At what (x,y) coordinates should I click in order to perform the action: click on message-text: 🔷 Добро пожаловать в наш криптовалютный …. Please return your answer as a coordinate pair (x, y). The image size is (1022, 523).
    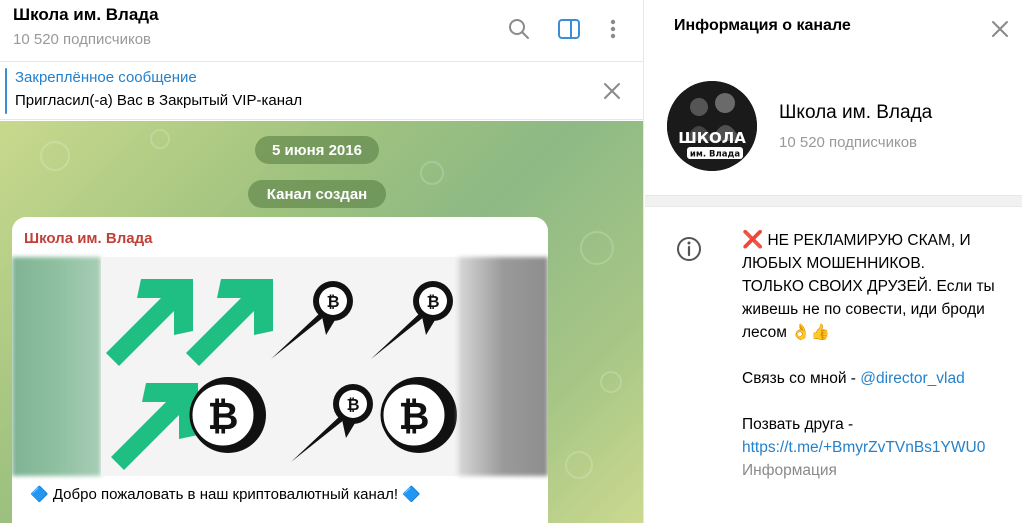
    Looking at the image, I should click on (225, 494).